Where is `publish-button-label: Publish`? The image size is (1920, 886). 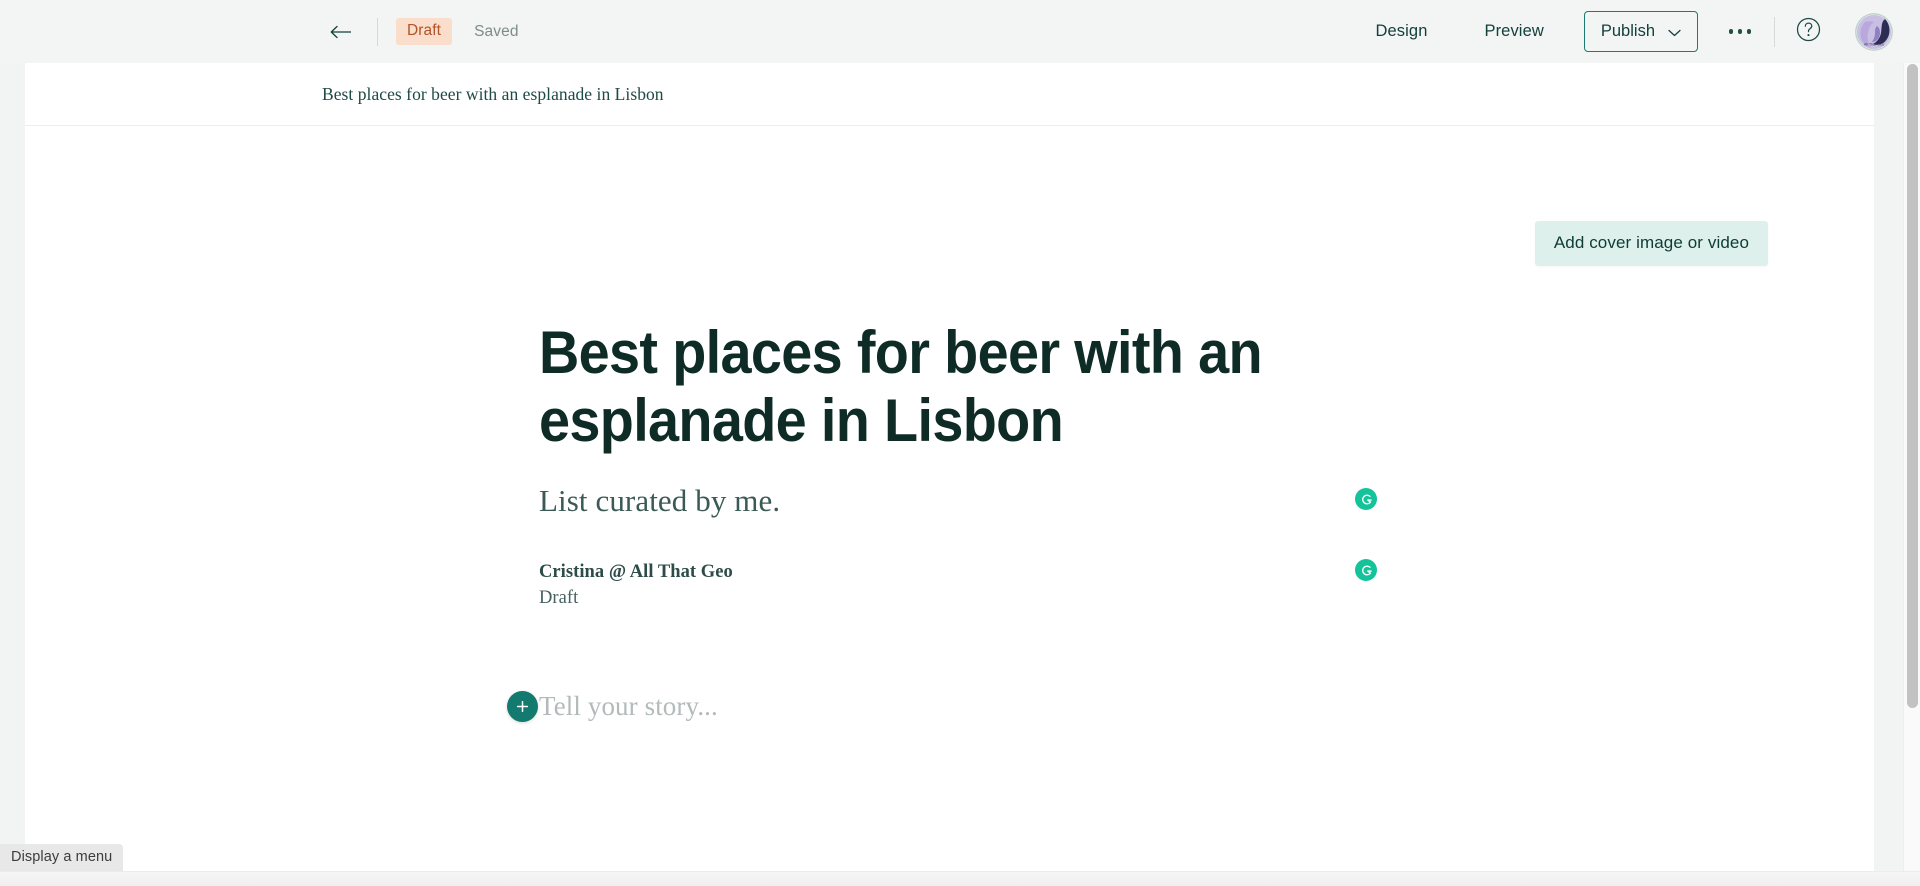 publish-button-label: Publish is located at coordinates (1627, 31).